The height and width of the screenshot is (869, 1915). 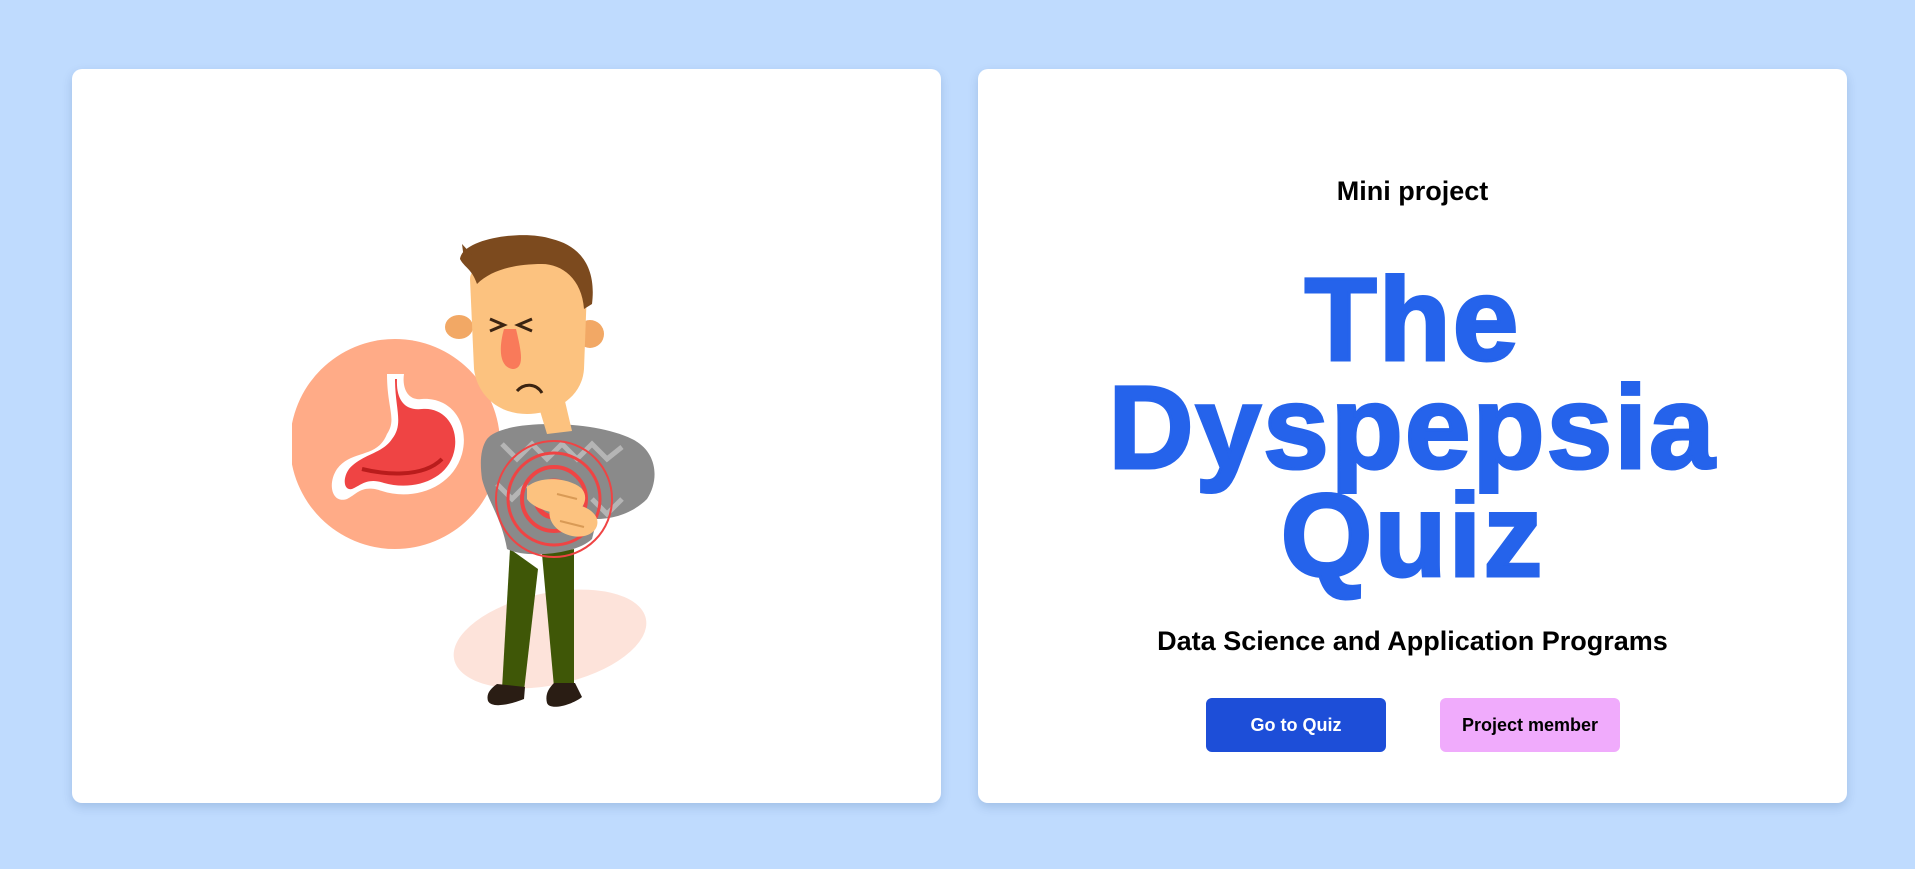 I want to click on project-member-button: Project member, so click(x=1530, y=725).